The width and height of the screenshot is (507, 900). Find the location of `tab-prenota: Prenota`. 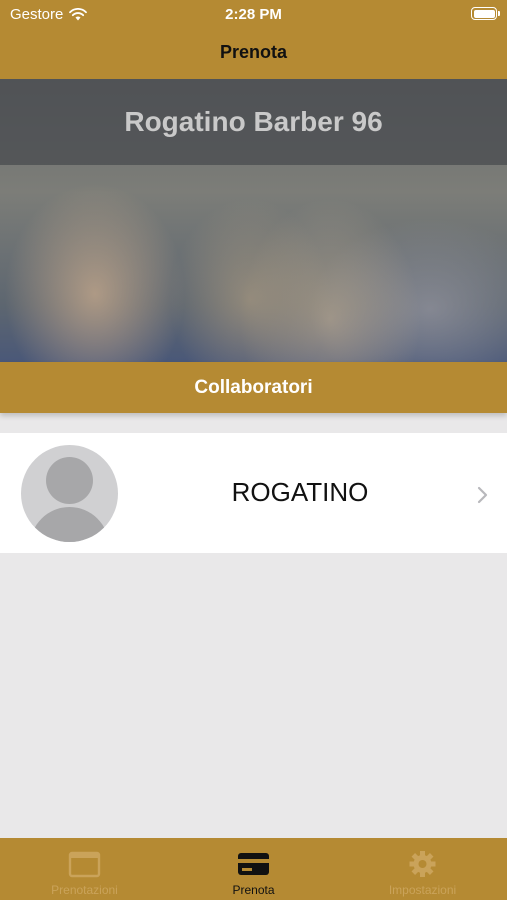

tab-prenota: Prenota is located at coordinates (253, 869).